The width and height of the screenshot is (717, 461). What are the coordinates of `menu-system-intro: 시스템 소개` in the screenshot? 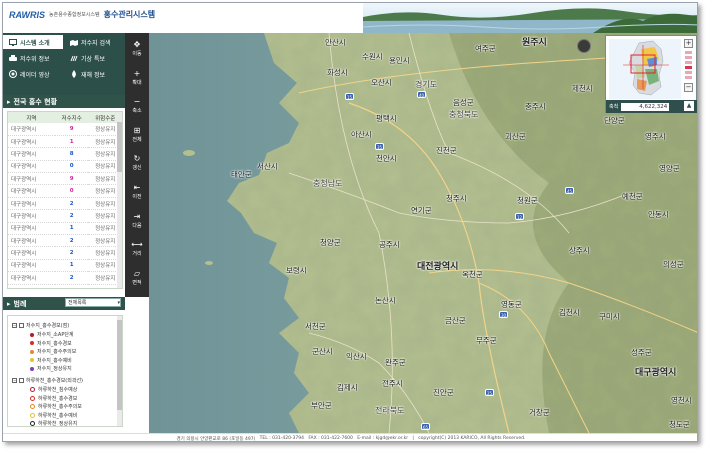 It's located at (33, 42).